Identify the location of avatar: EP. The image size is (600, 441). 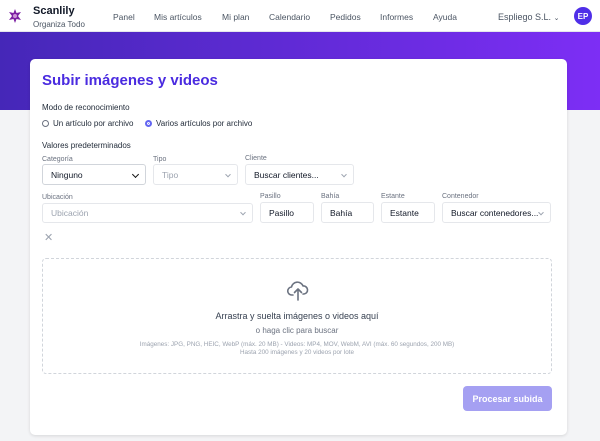
(583, 16).